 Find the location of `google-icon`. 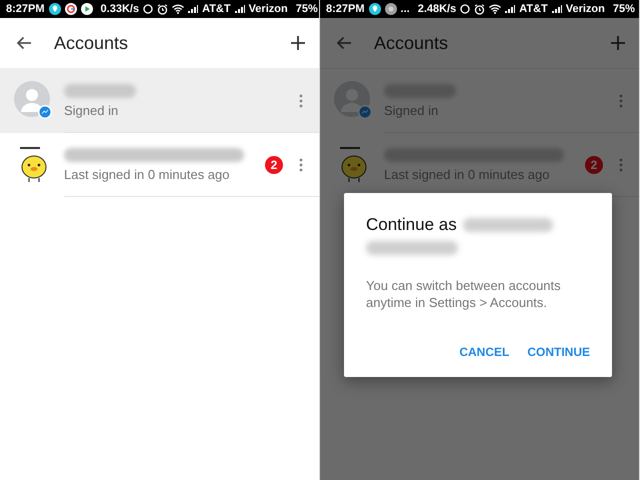

google-icon is located at coordinates (70, 9).